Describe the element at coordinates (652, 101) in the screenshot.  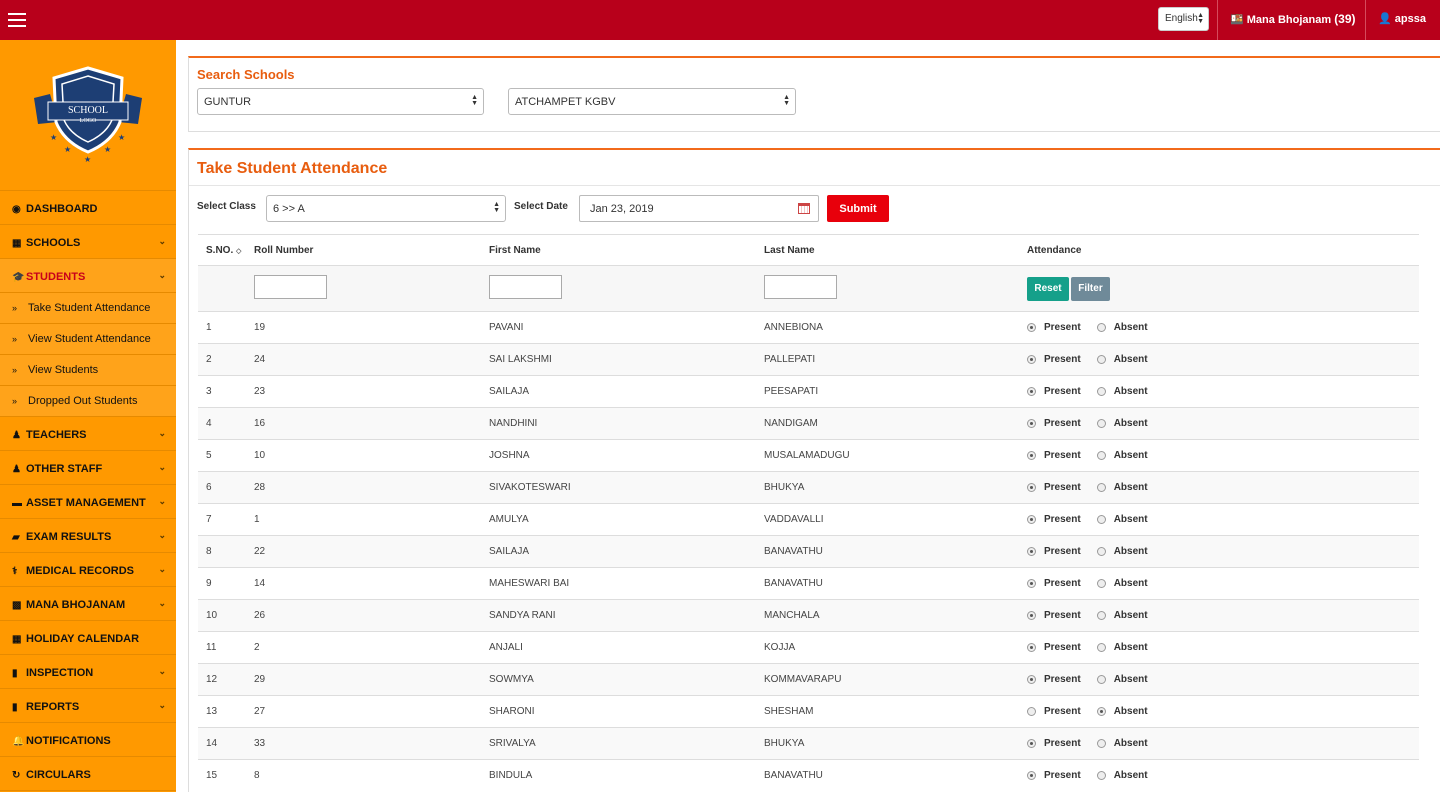
I see `school-select: ATCHAMPET KGBV ▲ ▼` at that location.